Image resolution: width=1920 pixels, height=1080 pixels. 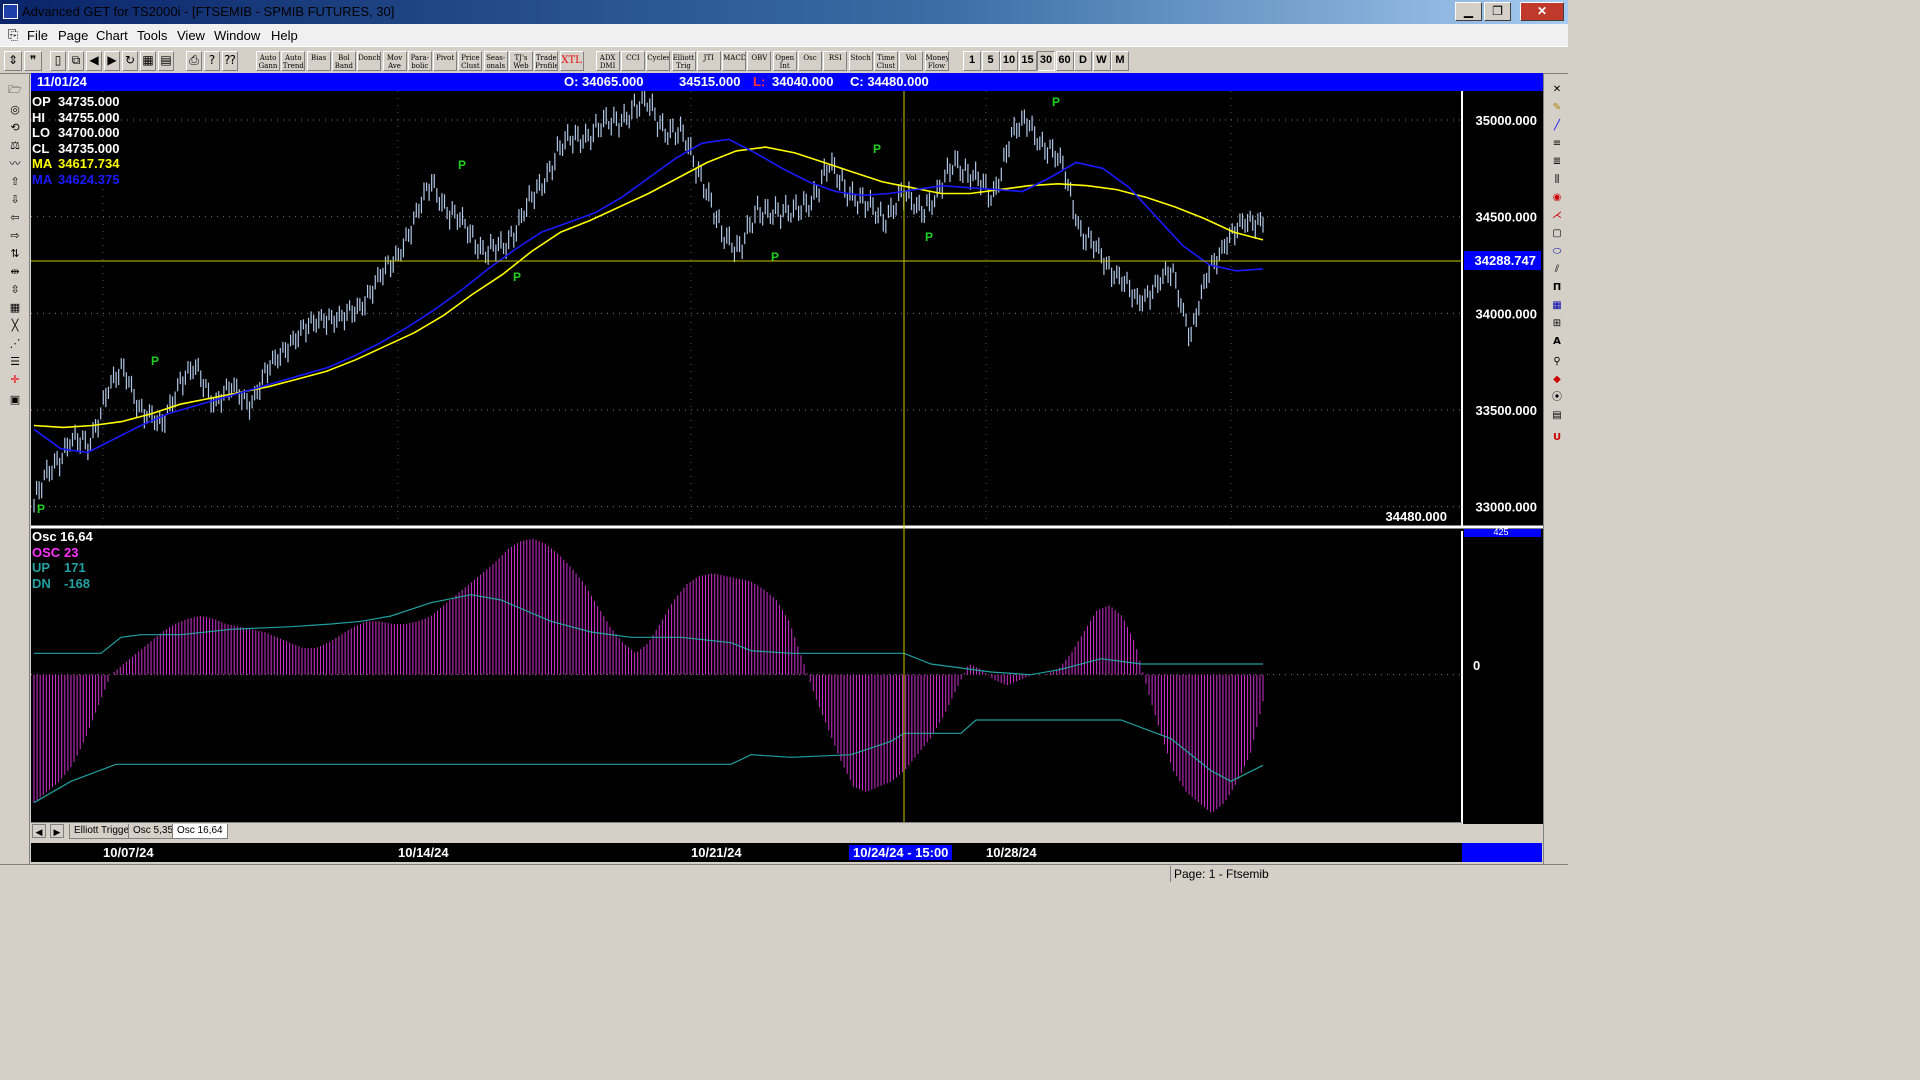 What do you see at coordinates (1557, 324) in the screenshot?
I see `mob-icon: ⊞` at bounding box center [1557, 324].